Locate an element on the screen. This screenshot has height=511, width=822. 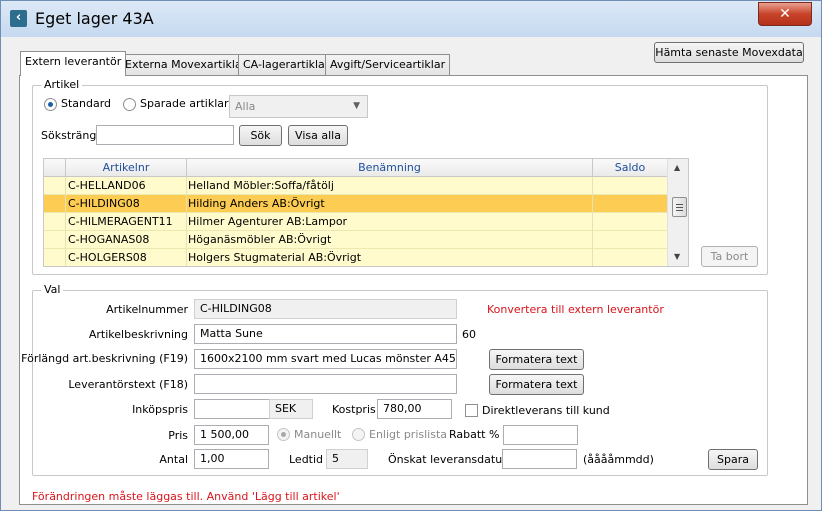
remove-button: Ta bort is located at coordinates (729, 256).